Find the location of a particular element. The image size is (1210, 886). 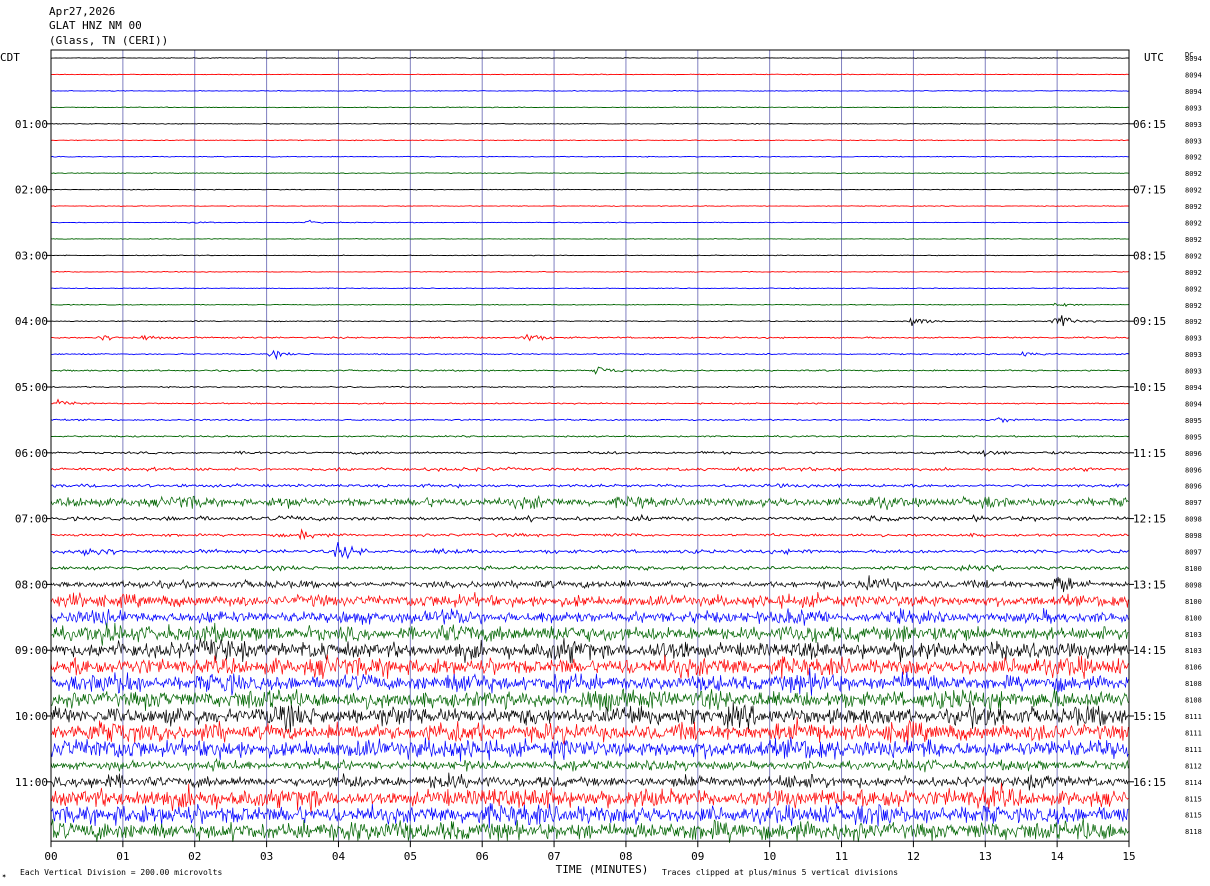

dc-offset-label: 8097 is located at coordinates (1193, 553).